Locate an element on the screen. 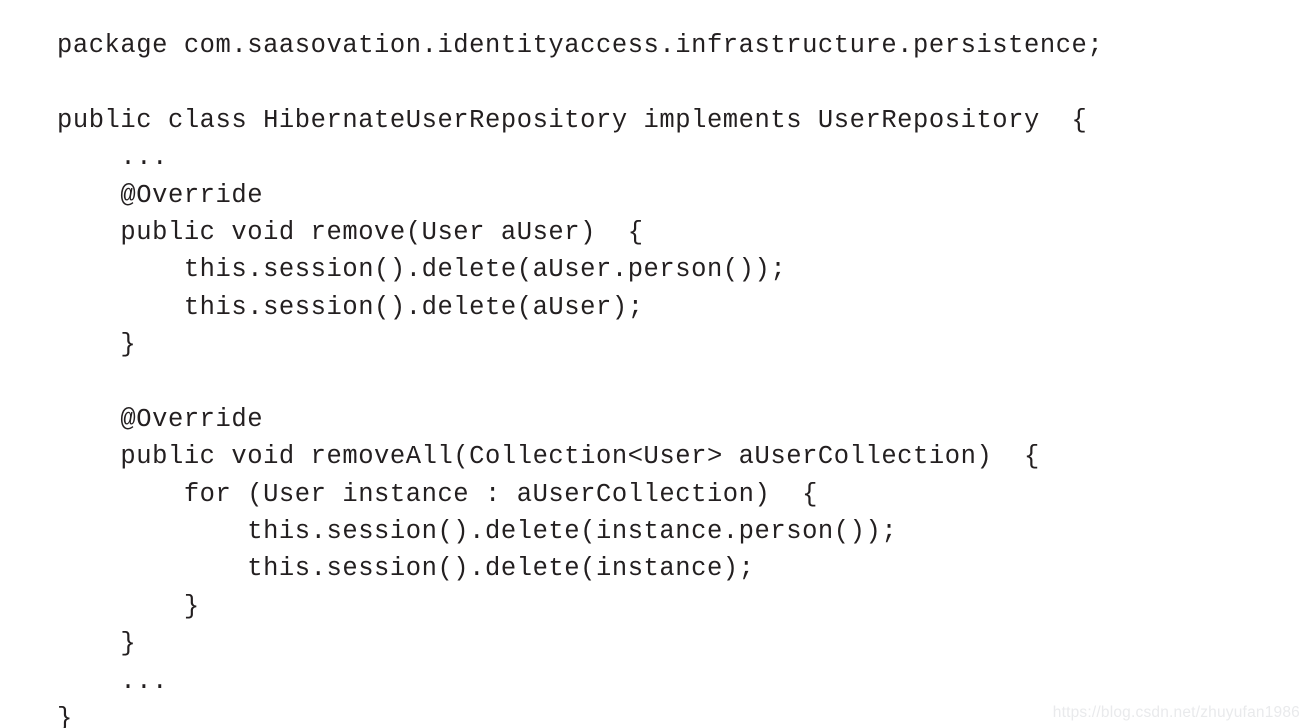  code-line: this.session().delete(aUser); is located at coordinates (350, 307).